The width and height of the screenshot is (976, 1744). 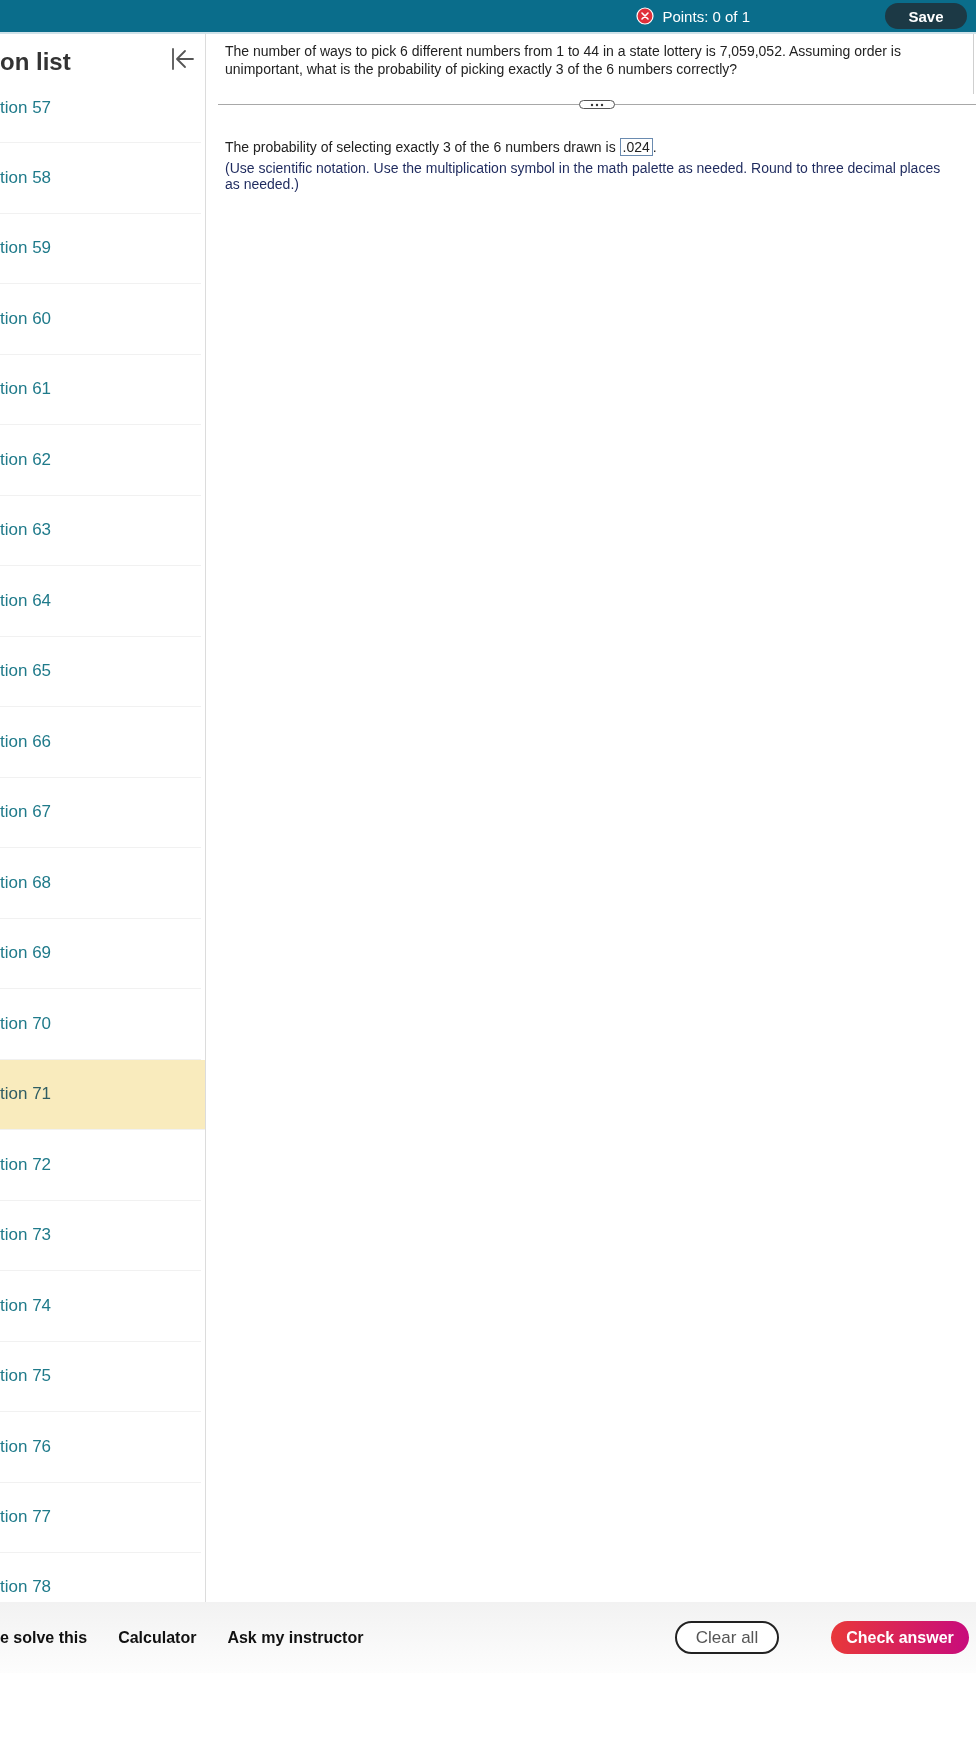 What do you see at coordinates (295, 1637) in the screenshot?
I see `toolbar-link: Ask my instructor` at bounding box center [295, 1637].